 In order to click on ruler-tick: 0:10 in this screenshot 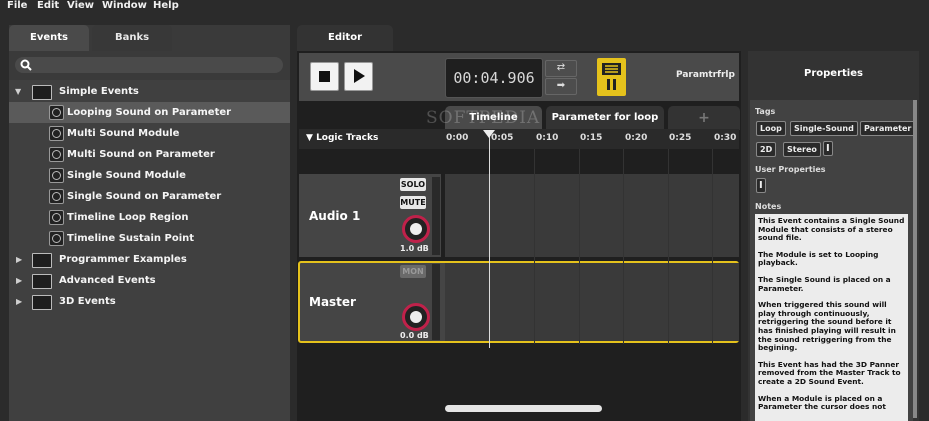, I will do `click(547, 138)`.